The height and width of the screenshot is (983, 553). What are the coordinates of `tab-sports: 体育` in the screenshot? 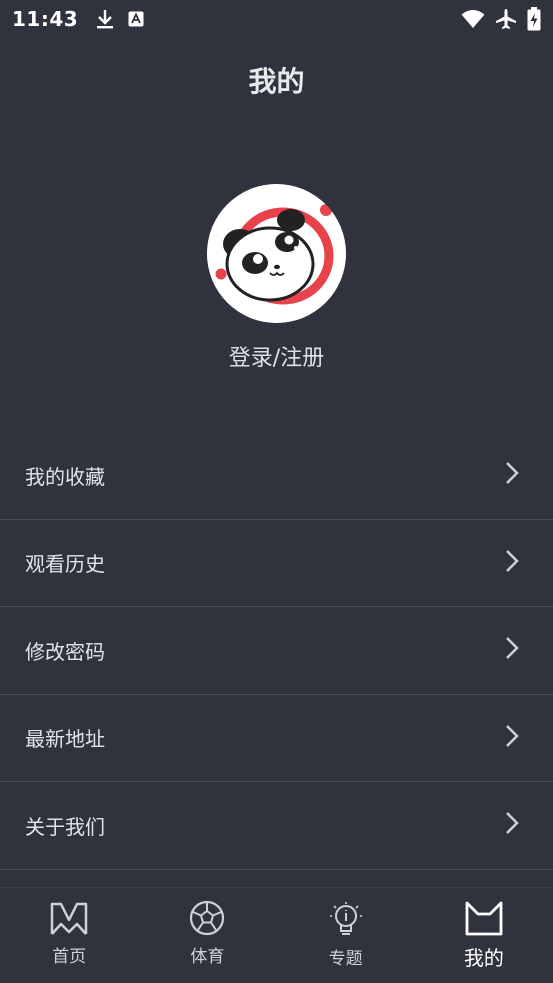 It's located at (207, 935).